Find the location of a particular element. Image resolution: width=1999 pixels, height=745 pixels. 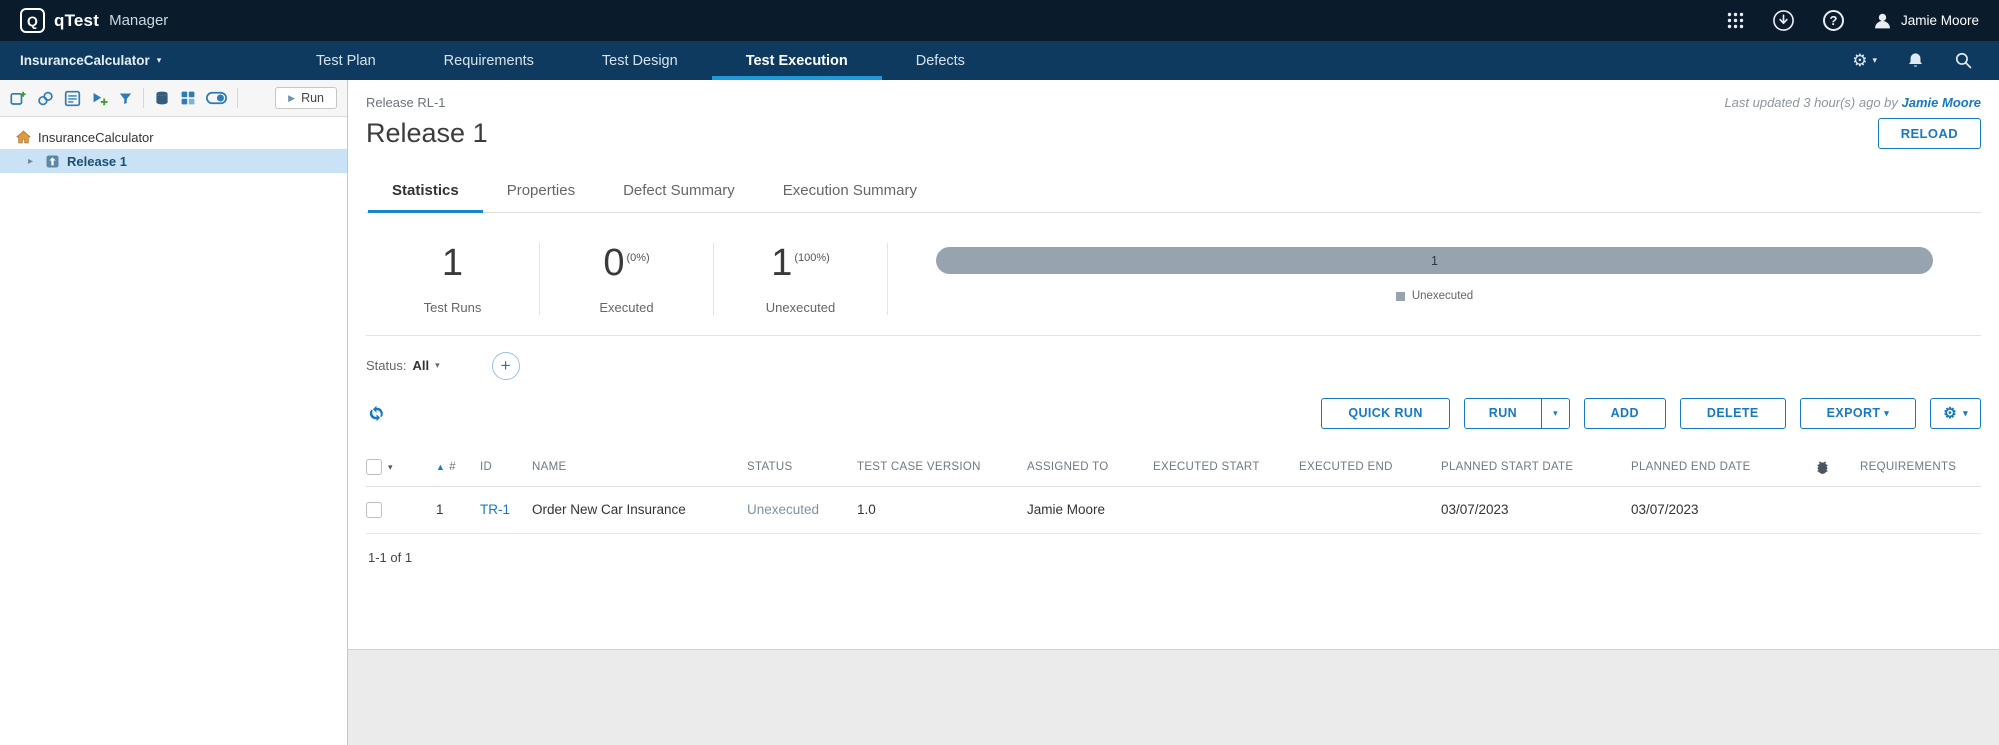

status-filter-dropdown: All ▾ is located at coordinates (425, 365).